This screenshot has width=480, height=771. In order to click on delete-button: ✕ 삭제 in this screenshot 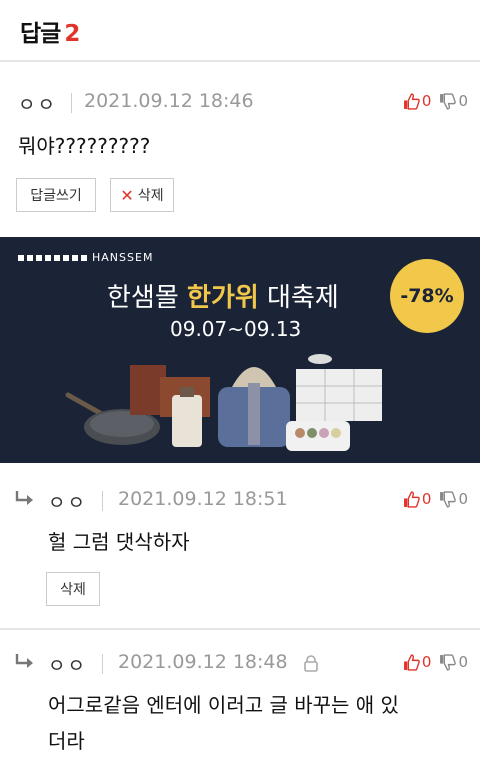, I will do `click(142, 195)`.